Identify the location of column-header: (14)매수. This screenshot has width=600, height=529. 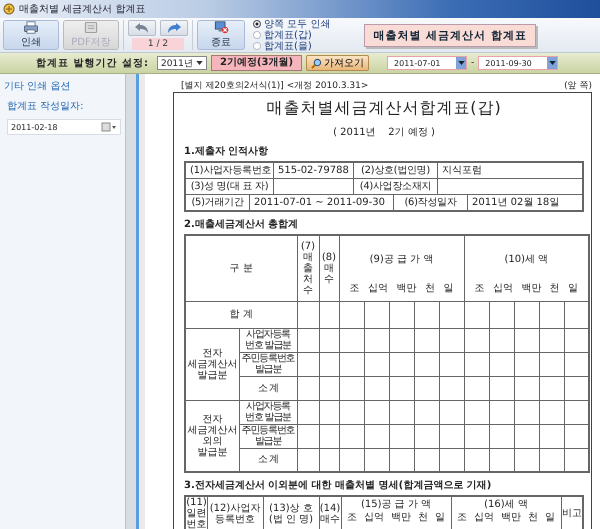
(330, 512).